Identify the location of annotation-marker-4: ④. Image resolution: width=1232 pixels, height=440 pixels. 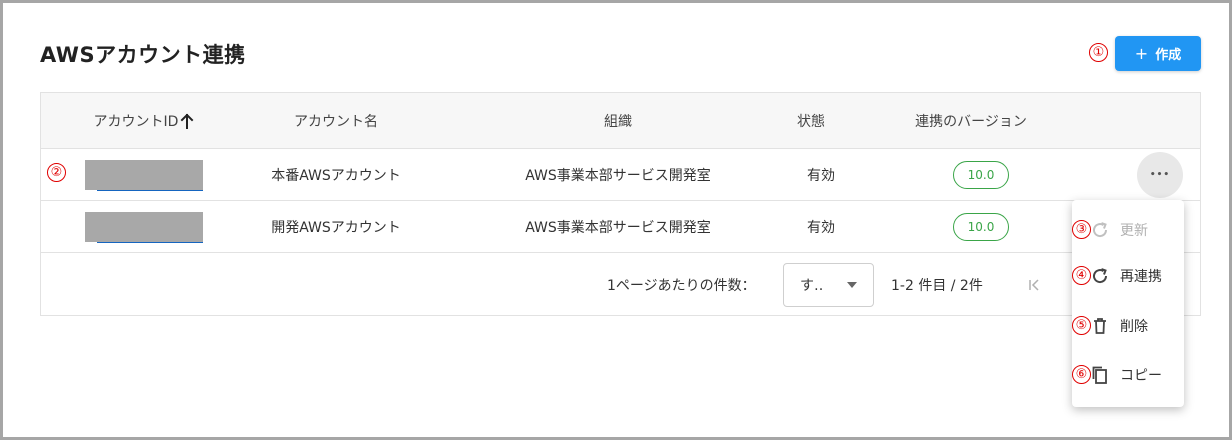
(1081, 275).